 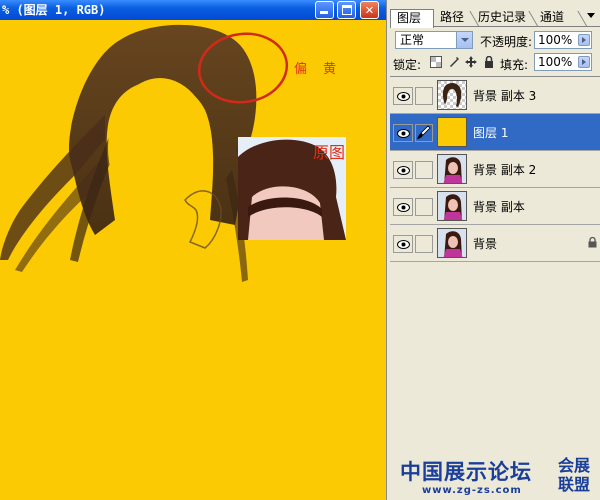 I want to click on tab-layers: 图层, so click(x=412, y=18).